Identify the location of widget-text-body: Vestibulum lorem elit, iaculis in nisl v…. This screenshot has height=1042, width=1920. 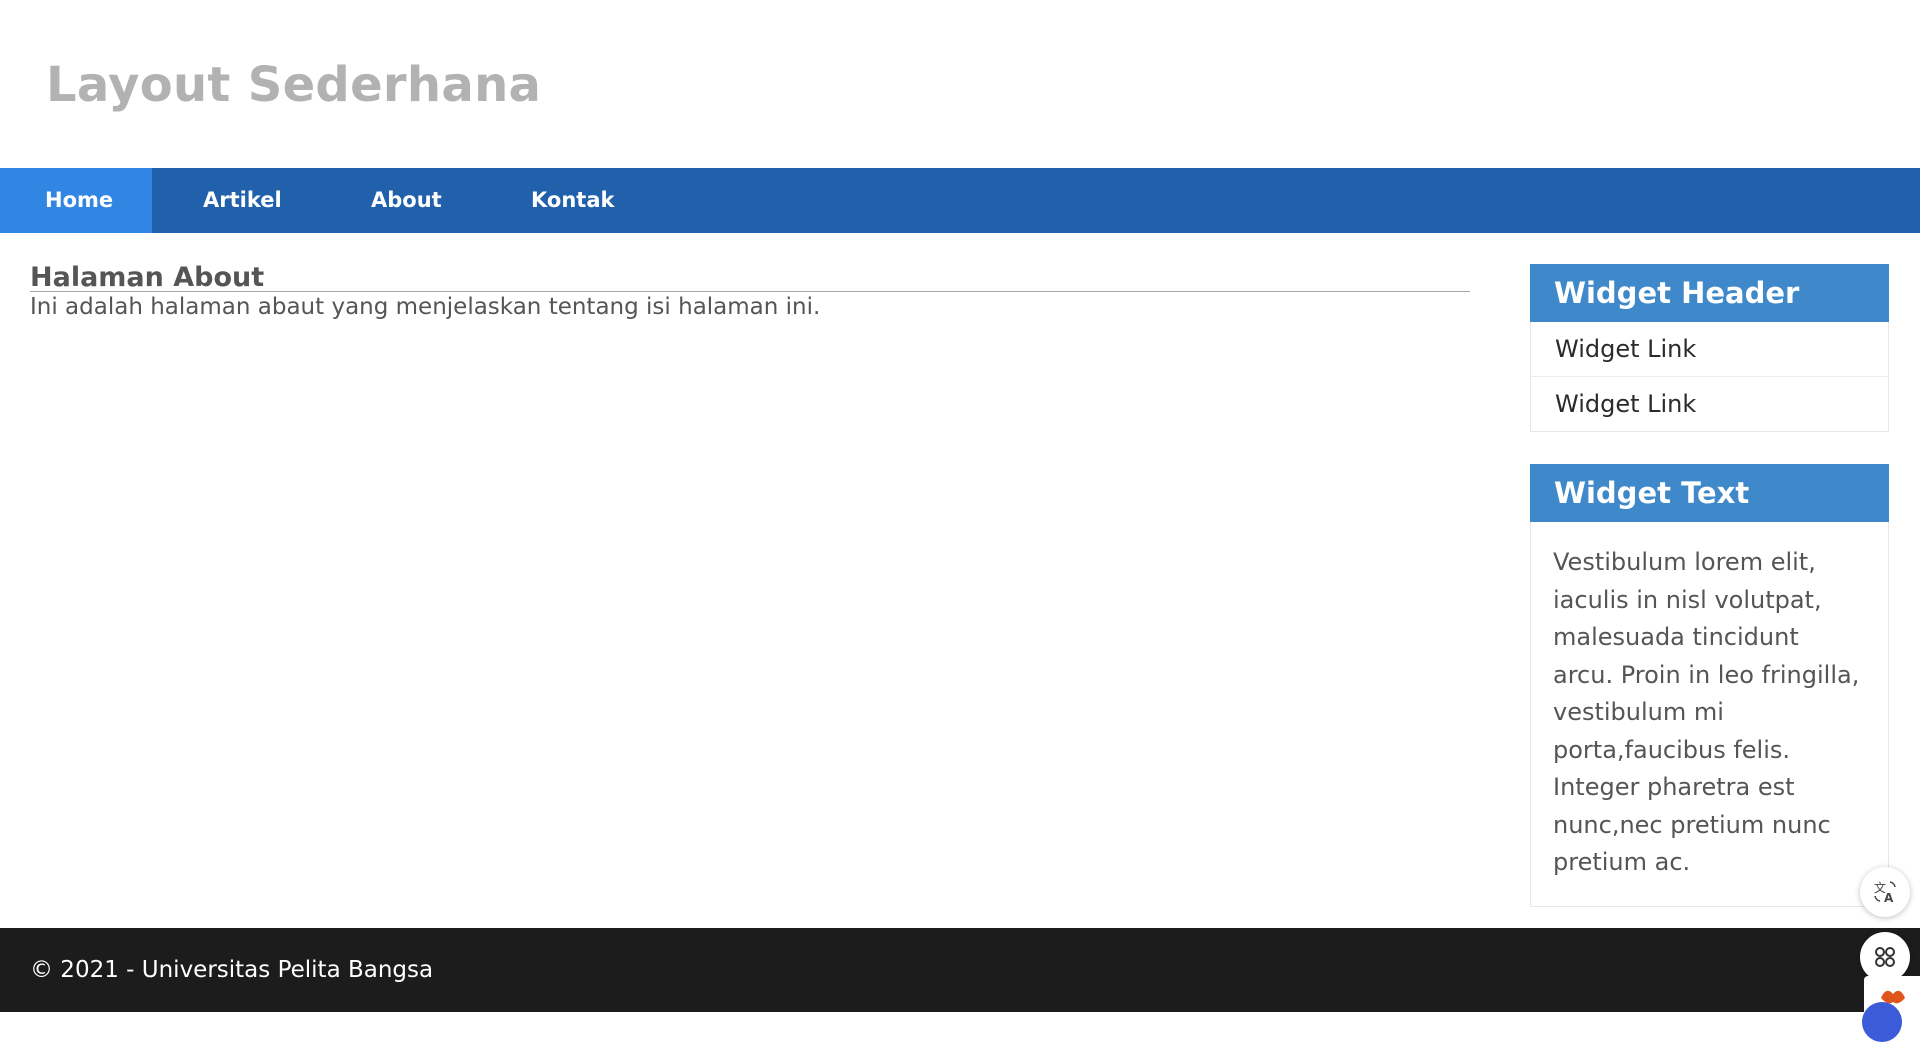
(1706, 712).